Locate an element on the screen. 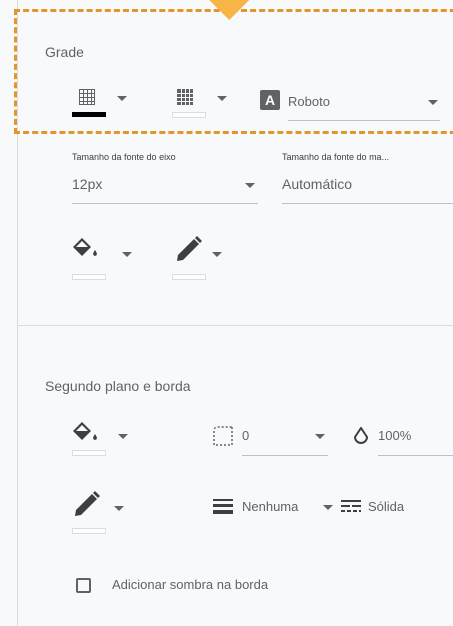  section-divider is located at coordinates (235, 325).